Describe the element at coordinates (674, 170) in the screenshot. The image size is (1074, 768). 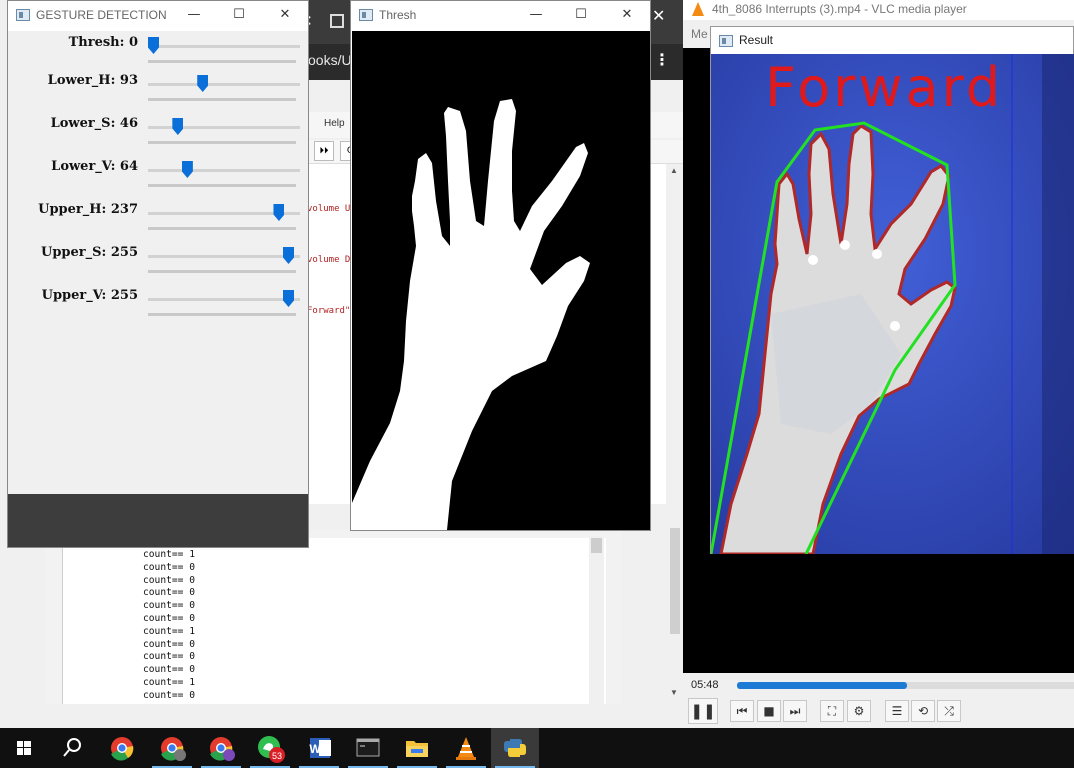
I see `scroll-up-icon: ▲` at that location.